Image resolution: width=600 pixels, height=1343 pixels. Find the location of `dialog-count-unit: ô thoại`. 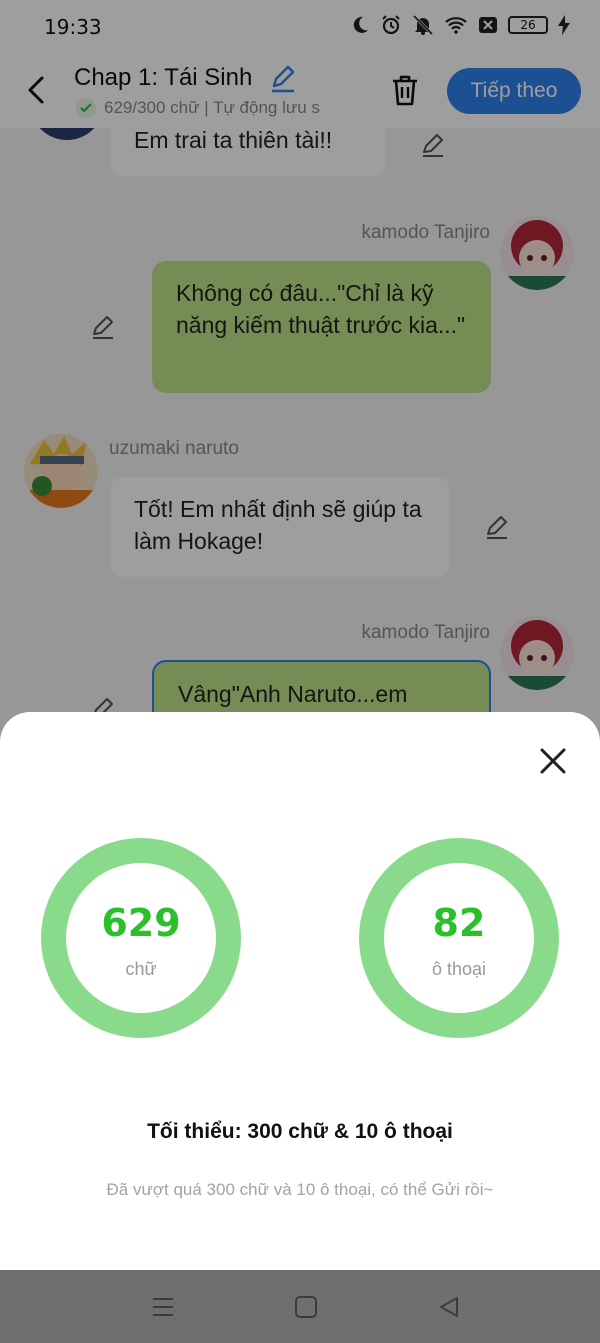

dialog-count-unit: ô thoại is located at coordinates (459, 969).